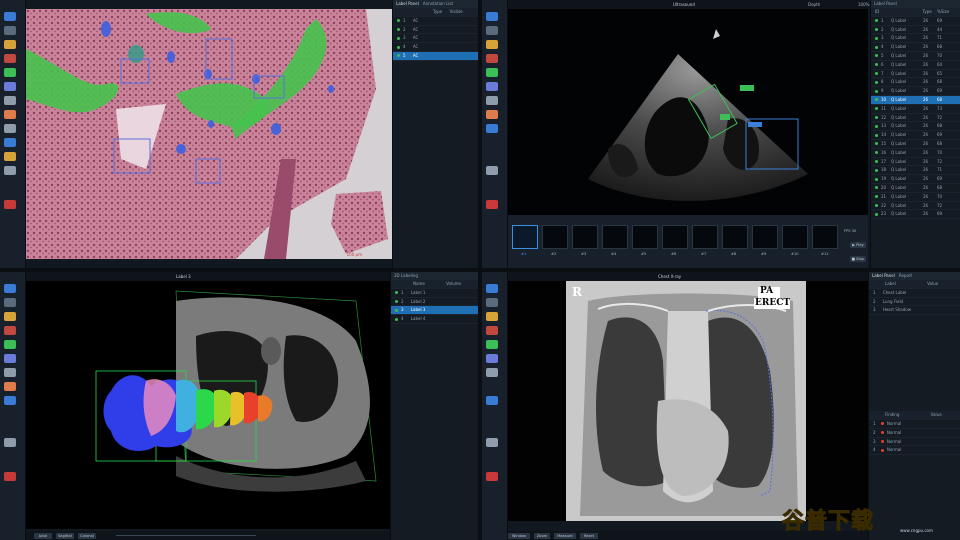 This screenshot has width=960, height=540. Describe the element at coordinates (915, 144) in the screenshot. I see `table-row: 15 Q Label 26 68` at that location.